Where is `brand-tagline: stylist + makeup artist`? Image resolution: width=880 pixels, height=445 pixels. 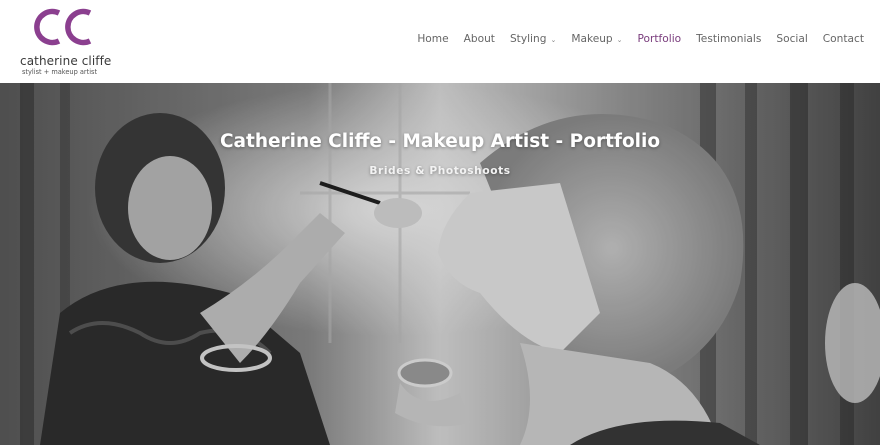
brand-tagline: stylist + makeup artist is located at coordinates (60, 72).